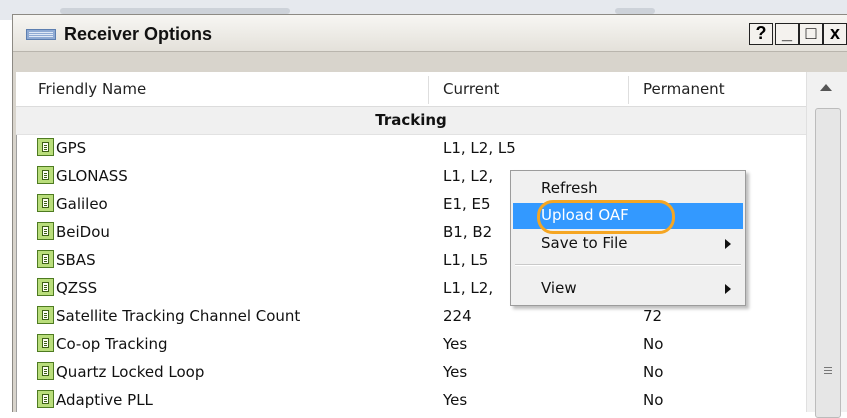 The image size is (847, 418). Describe the element at coordinates (431, 89) in the screenshot. I see `list-header: Friendly Name Current Permanent` at that location.